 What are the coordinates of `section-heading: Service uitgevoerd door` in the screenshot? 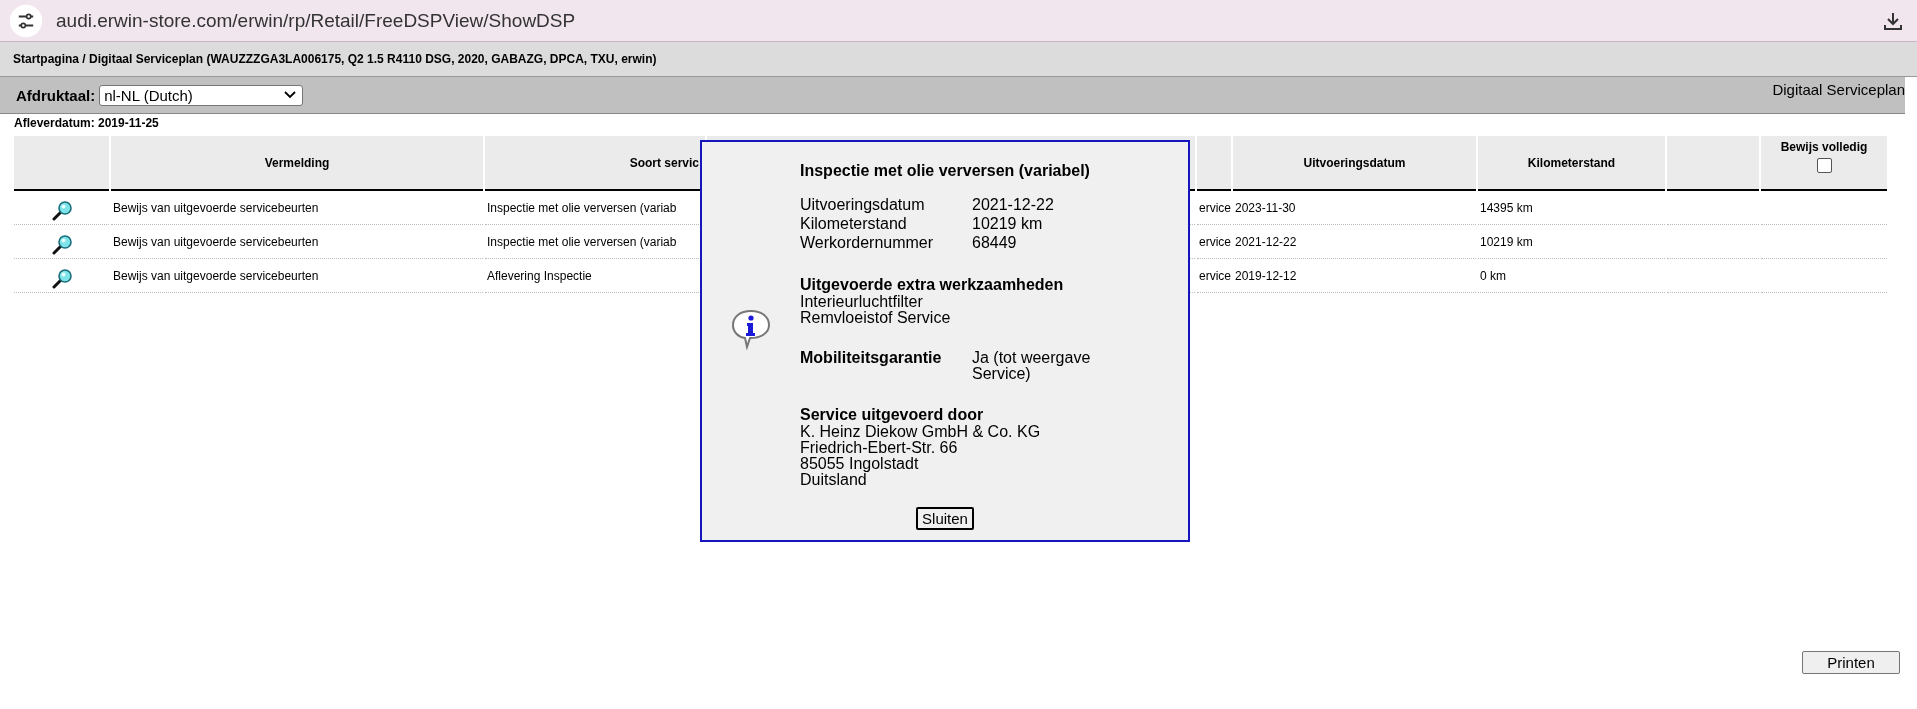 It's located at (892, 415).